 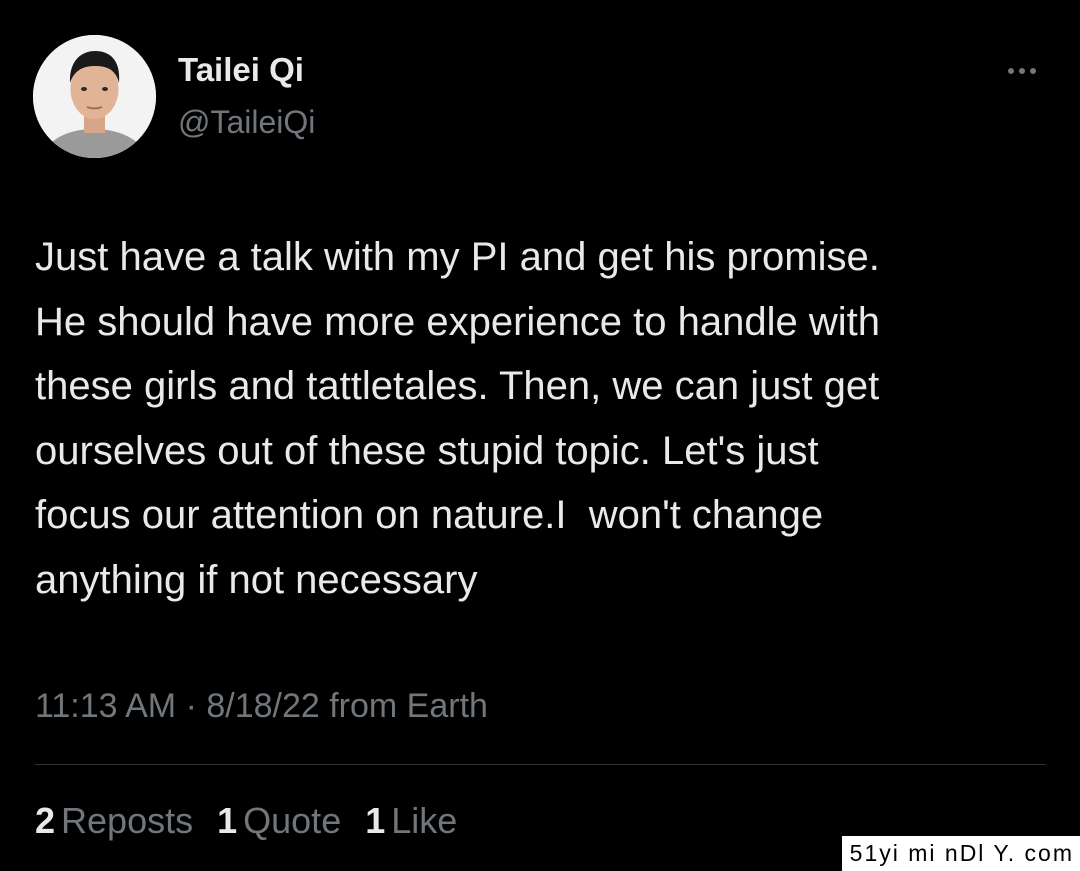 I want to click on reposts-label: Reposts, so click(x=127, y=820).